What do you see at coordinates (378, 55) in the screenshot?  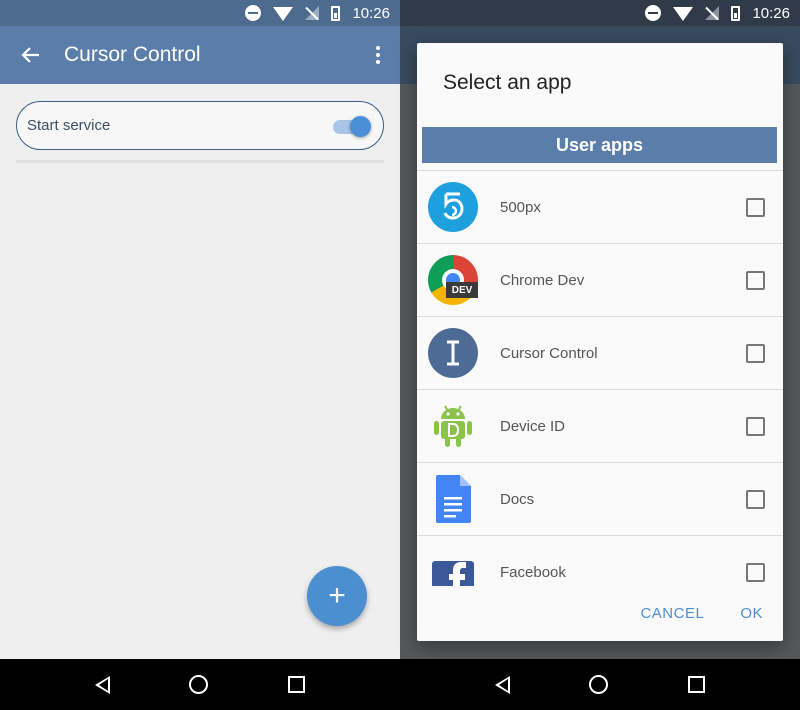 I see `overflow-menu-button` at bounding box center [378, 55].